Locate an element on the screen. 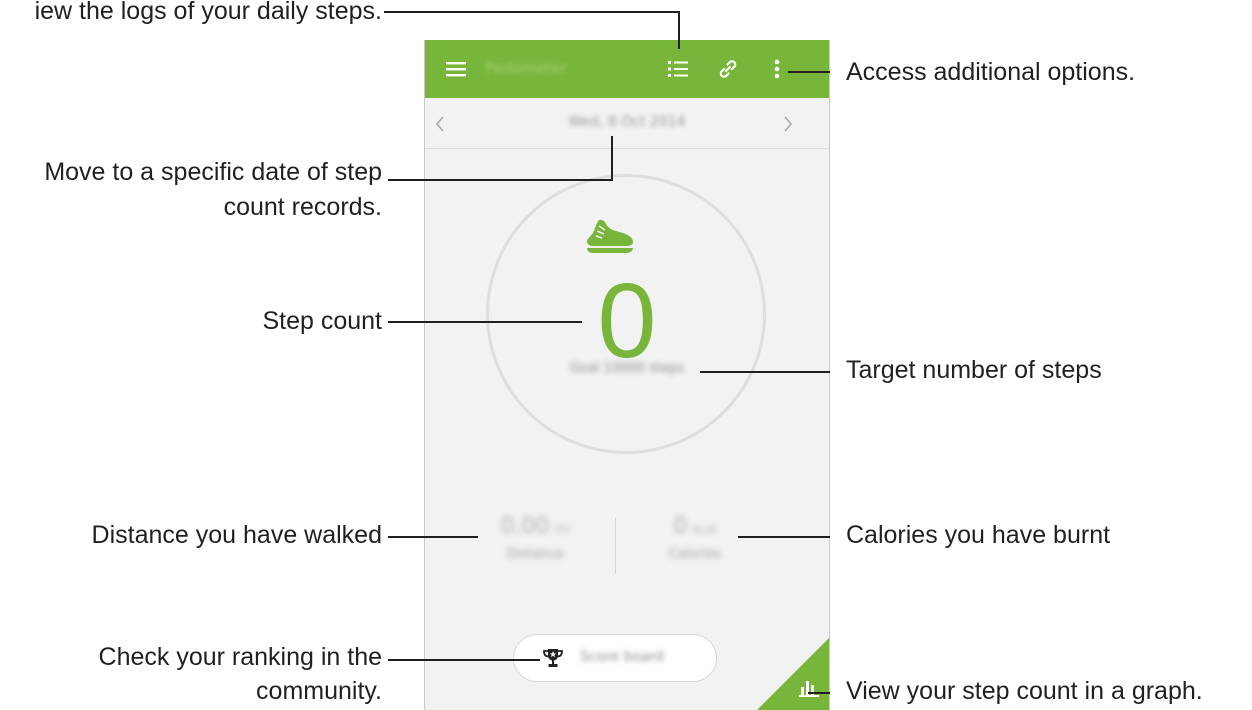 The width and height of the screenshot is (1252, 710). link-icon is located at coordinates (728, 69).